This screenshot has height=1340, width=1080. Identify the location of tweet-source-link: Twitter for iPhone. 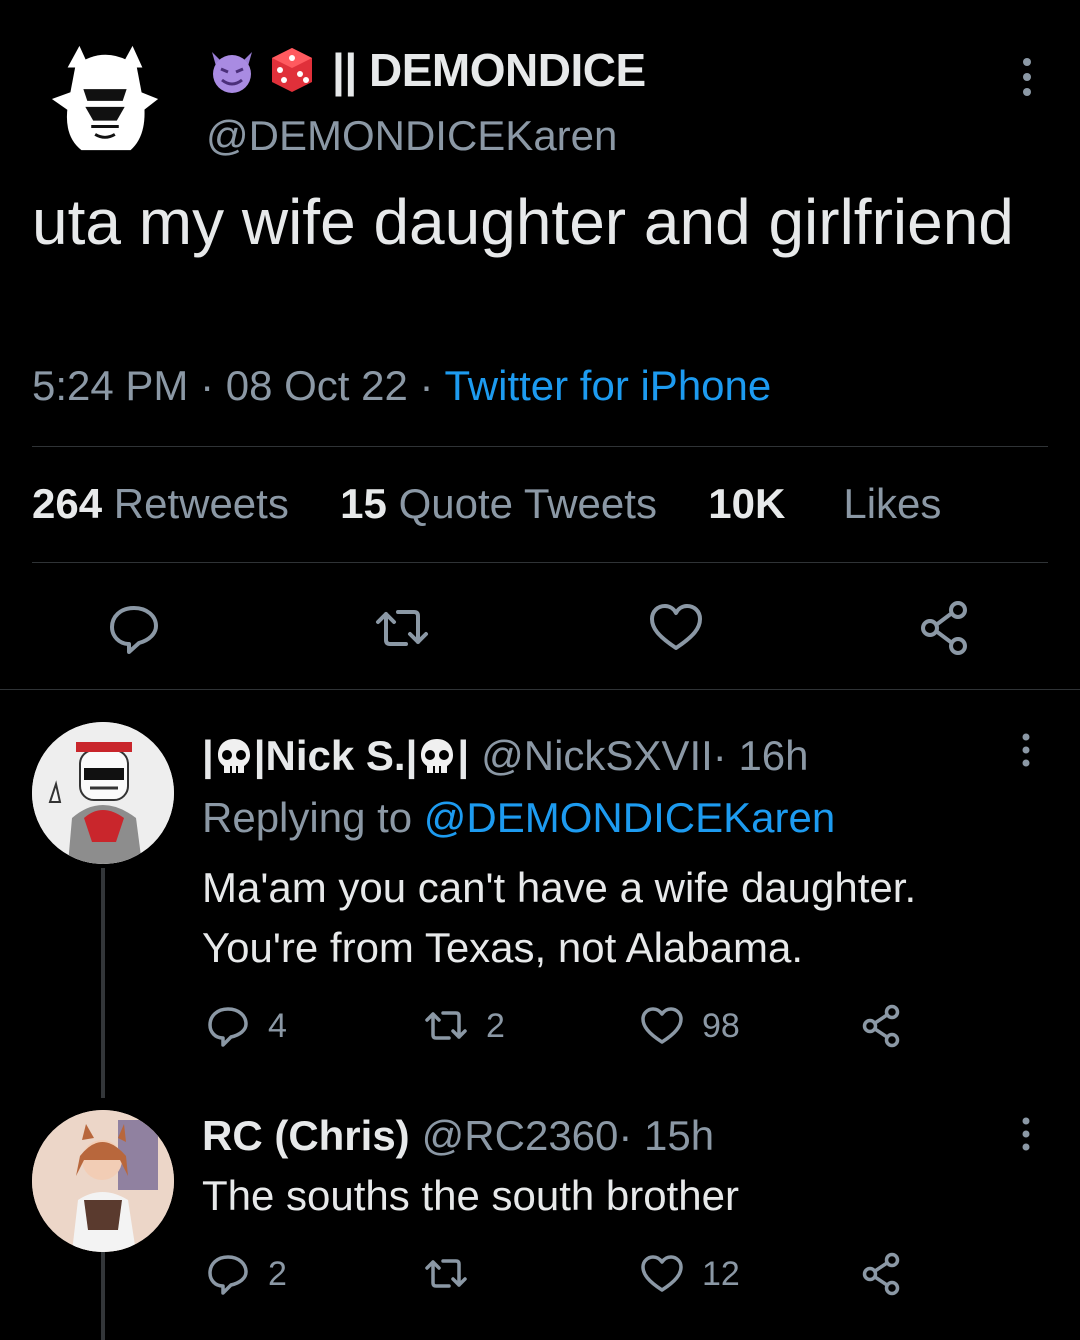
(607, 385).